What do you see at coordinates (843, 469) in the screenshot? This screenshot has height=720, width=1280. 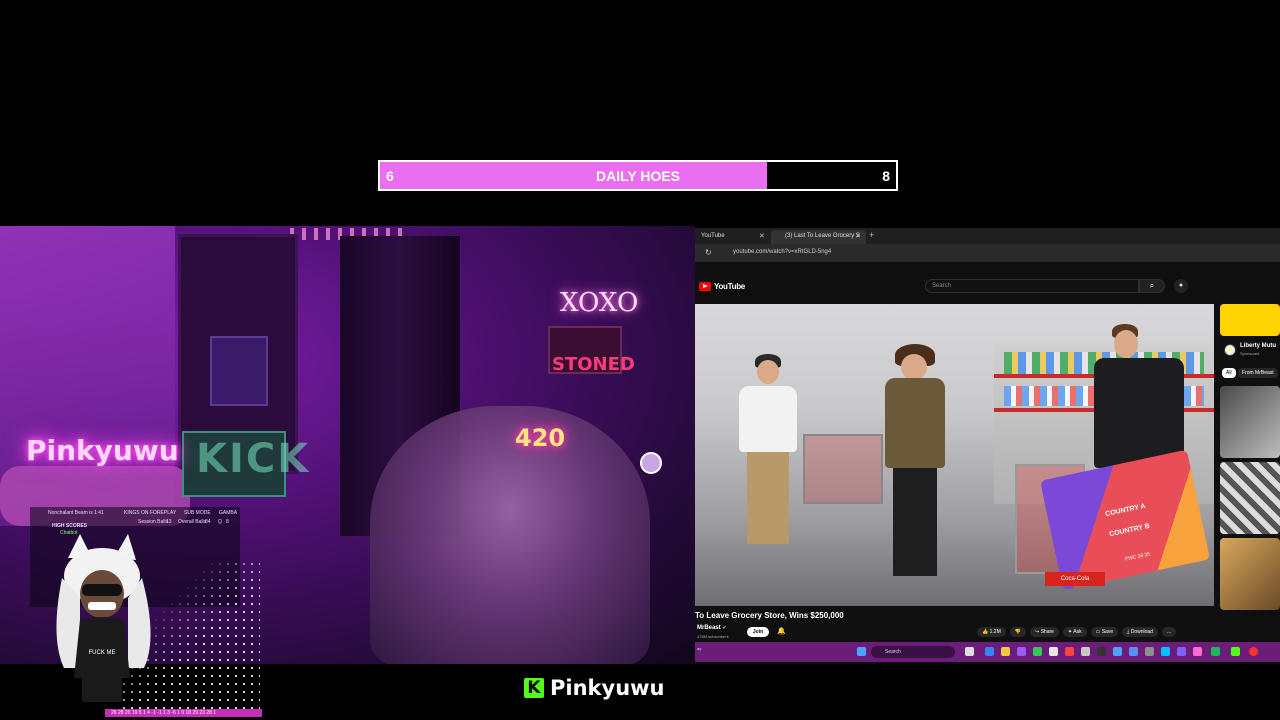 I see `shopping-cart` at bounding box center [843, 469].